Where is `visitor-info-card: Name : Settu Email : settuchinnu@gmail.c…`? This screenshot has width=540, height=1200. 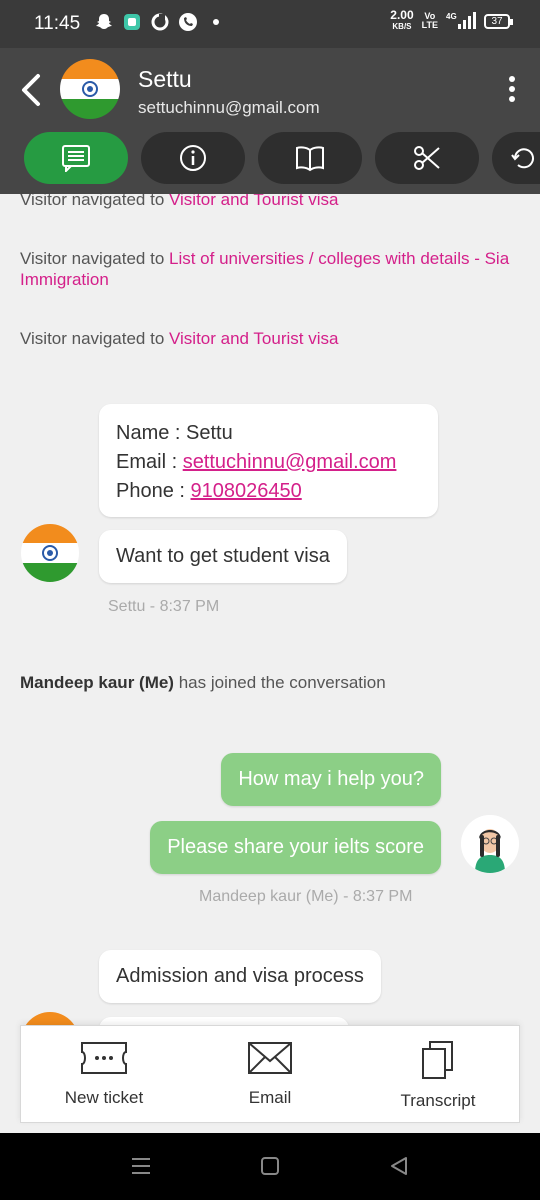 visitor-info-card: Name : Settu Email : settuchinnu@gmail.c… is located at coordinates (268, 460).